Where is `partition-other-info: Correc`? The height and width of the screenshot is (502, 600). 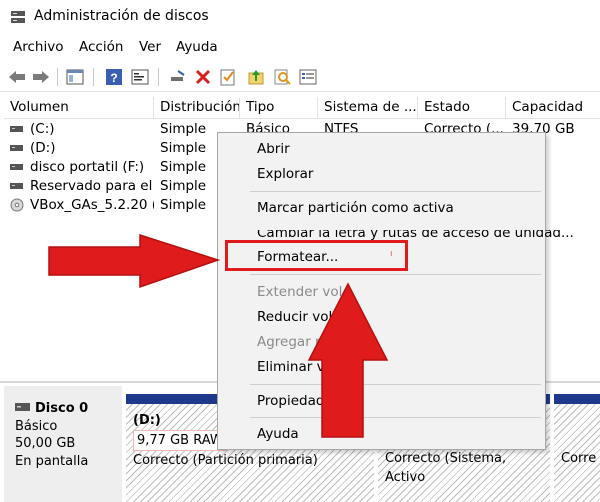 partition-other-info: Correc is located at coordinates (577, 453).